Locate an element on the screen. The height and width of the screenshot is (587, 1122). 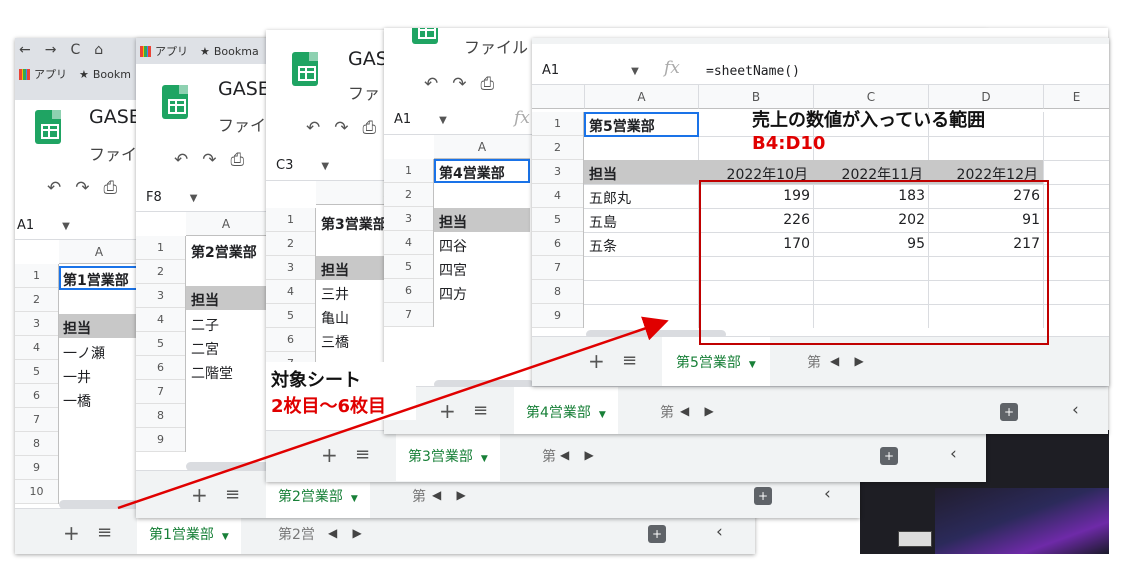
sheet-tab-4: 第4営業部 ▼ is located at coordinates (566, 410).